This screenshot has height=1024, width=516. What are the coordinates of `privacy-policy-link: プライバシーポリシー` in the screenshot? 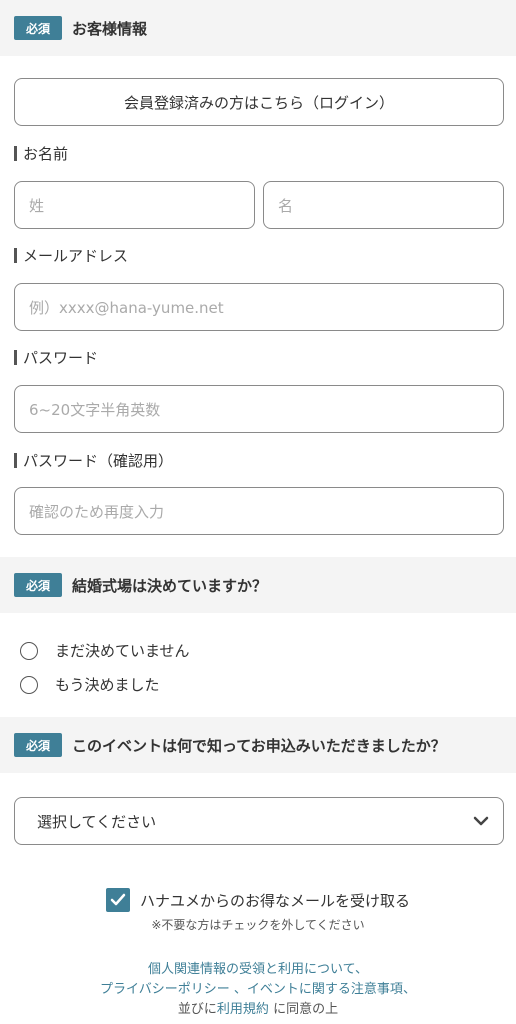 It's located at (165, 989).